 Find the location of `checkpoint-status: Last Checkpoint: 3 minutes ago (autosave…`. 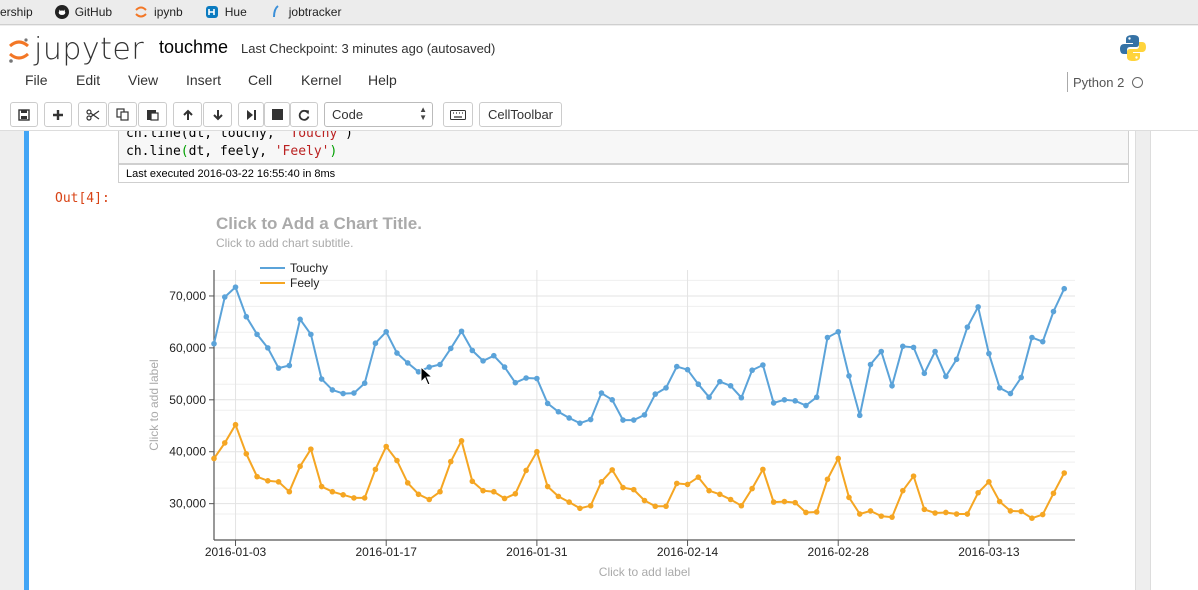

checkpoint-status: Last Checkpoint: 3 minutes ago (autosave… is located at coordinates (368, 48).